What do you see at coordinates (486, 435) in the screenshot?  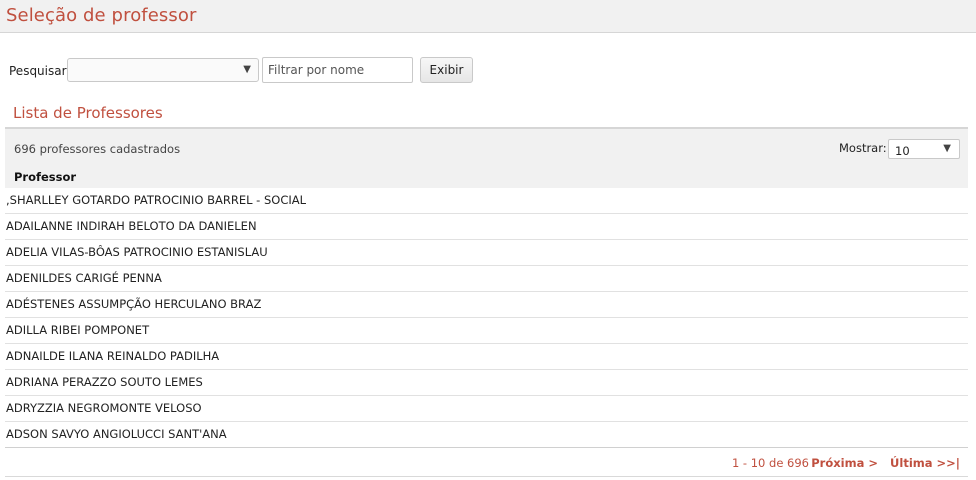 I see `table-row: ADSON SAVYO ANGIOLUCCI SANT'ANA` at bounding box center [486, 435].